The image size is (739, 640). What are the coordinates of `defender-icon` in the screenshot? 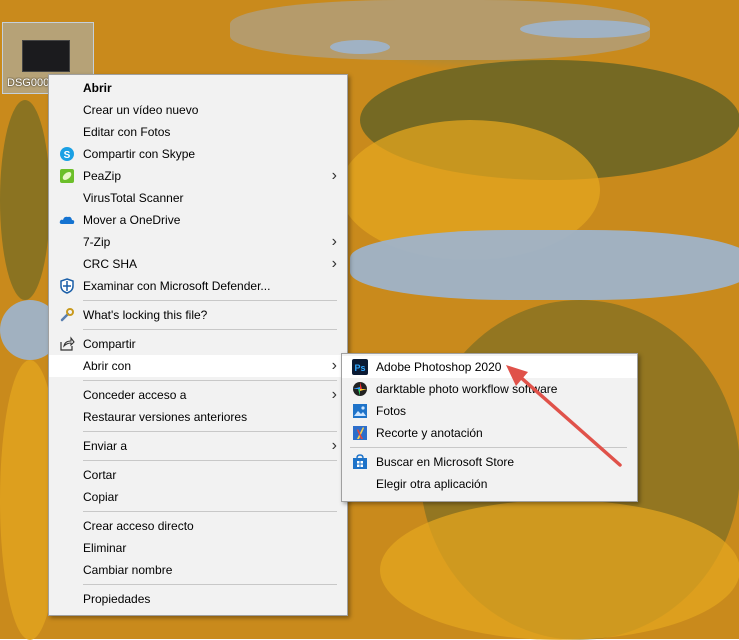 It's located at (67, 286).